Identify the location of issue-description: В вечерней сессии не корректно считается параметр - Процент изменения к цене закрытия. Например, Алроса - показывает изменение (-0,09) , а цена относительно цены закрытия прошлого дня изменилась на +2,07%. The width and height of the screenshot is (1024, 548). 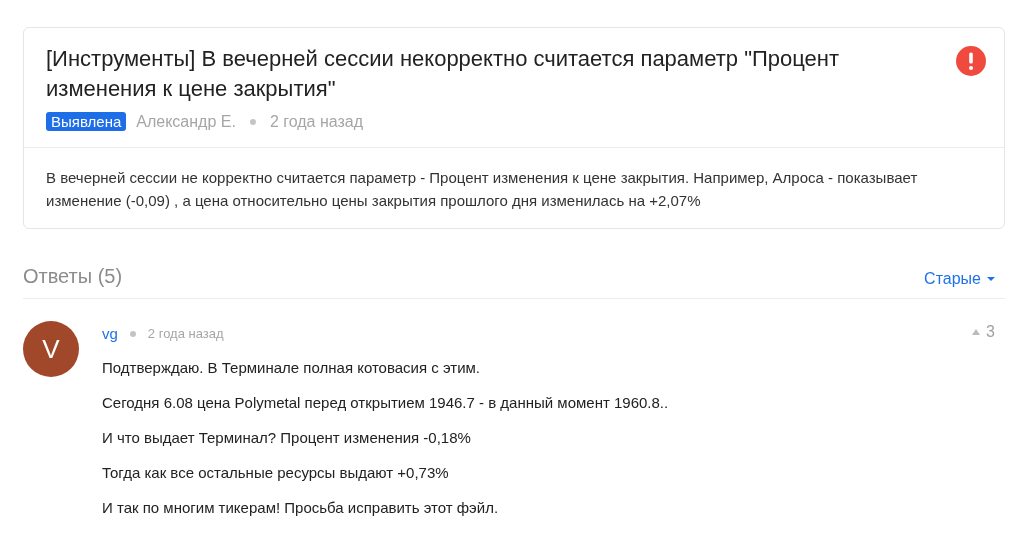
(482, 189).